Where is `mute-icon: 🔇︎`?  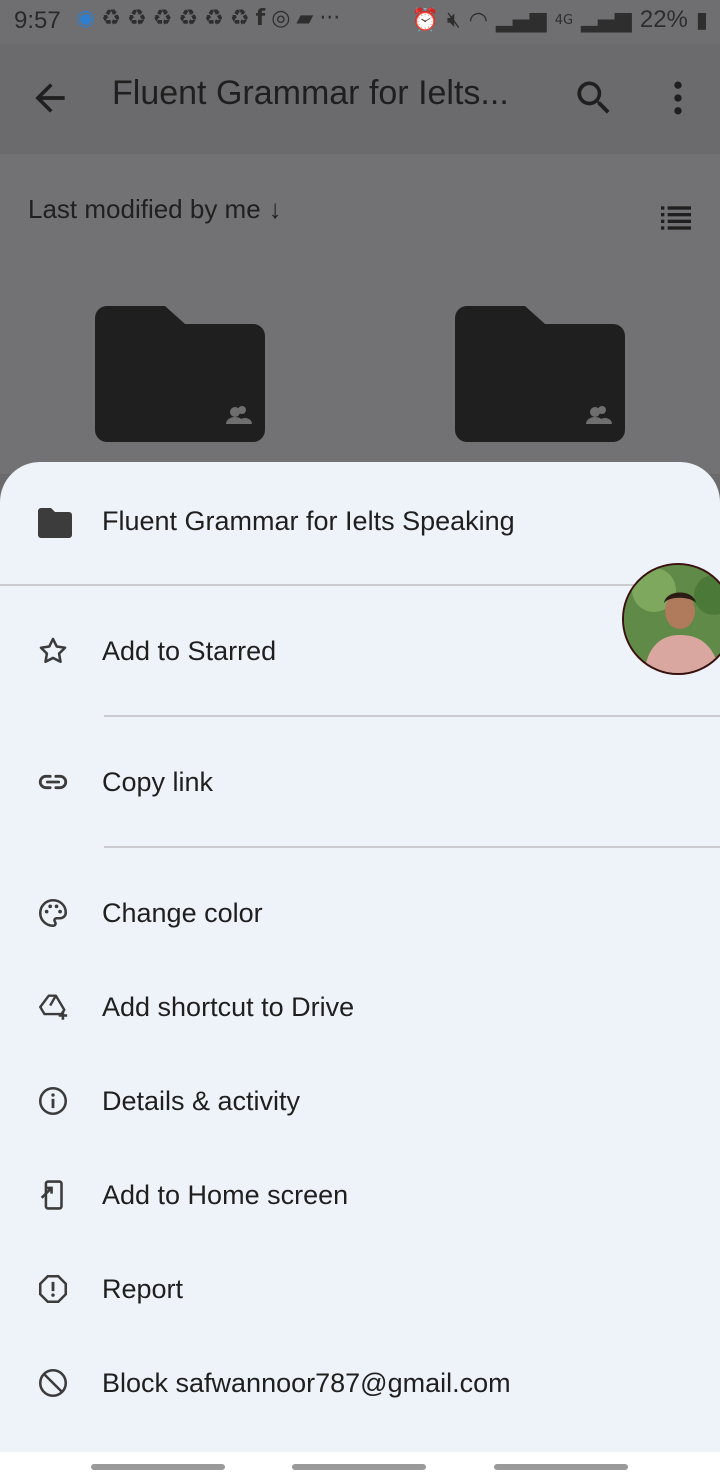 mute-icon: 🔇︎ is located at coordinates (453, 20).